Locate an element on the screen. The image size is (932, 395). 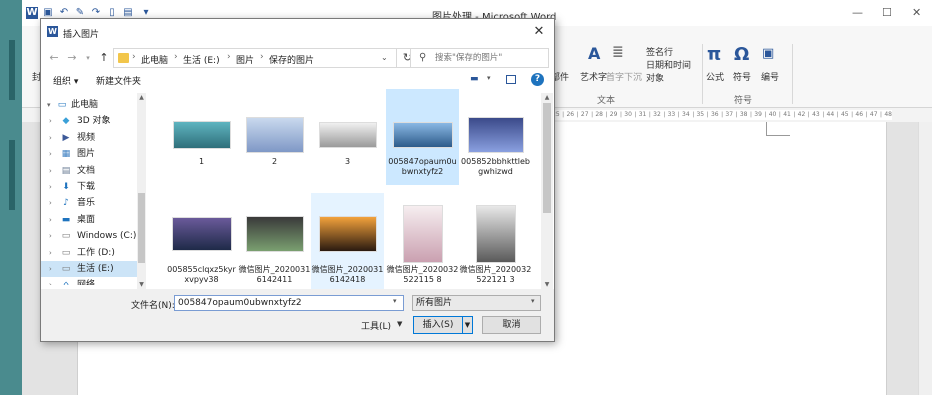
ribbon-wordart-label: 艺术字 is located at coordinates (593, 76).